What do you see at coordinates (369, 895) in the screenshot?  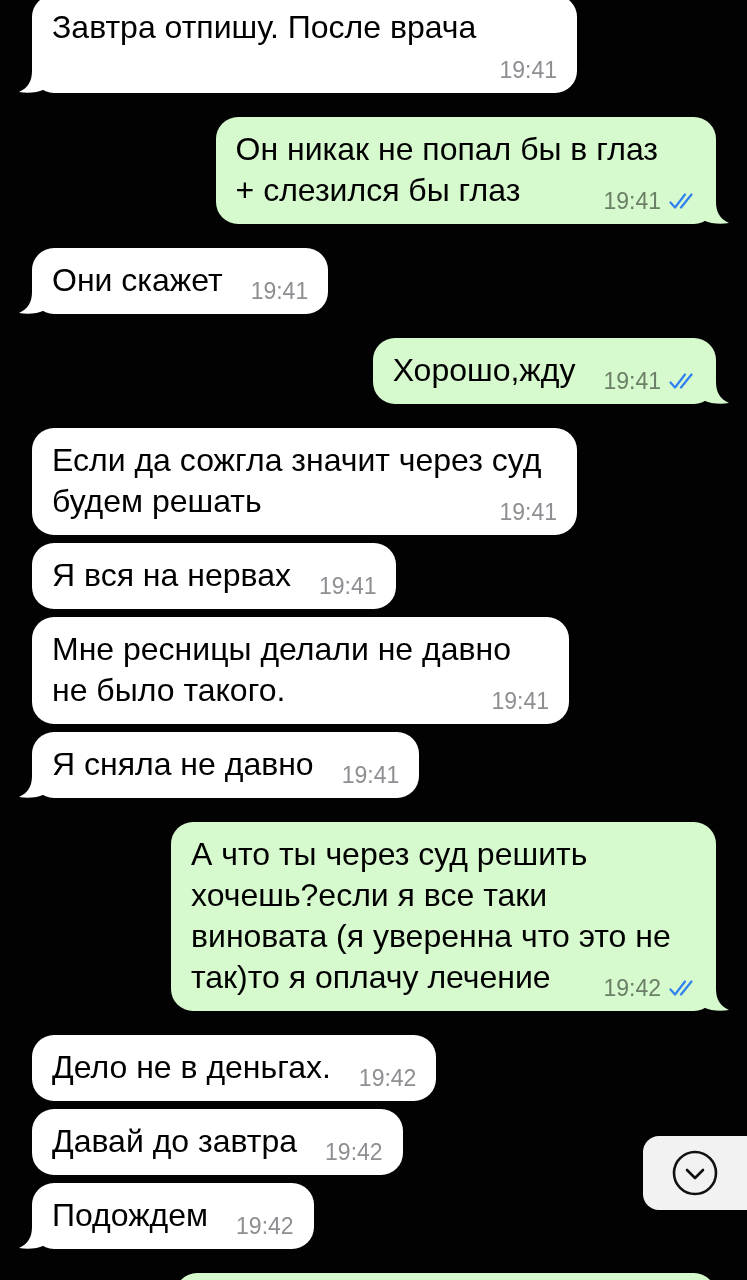 I see `message-text: хочешь?если я все таки` at bounding box center [369, 895].